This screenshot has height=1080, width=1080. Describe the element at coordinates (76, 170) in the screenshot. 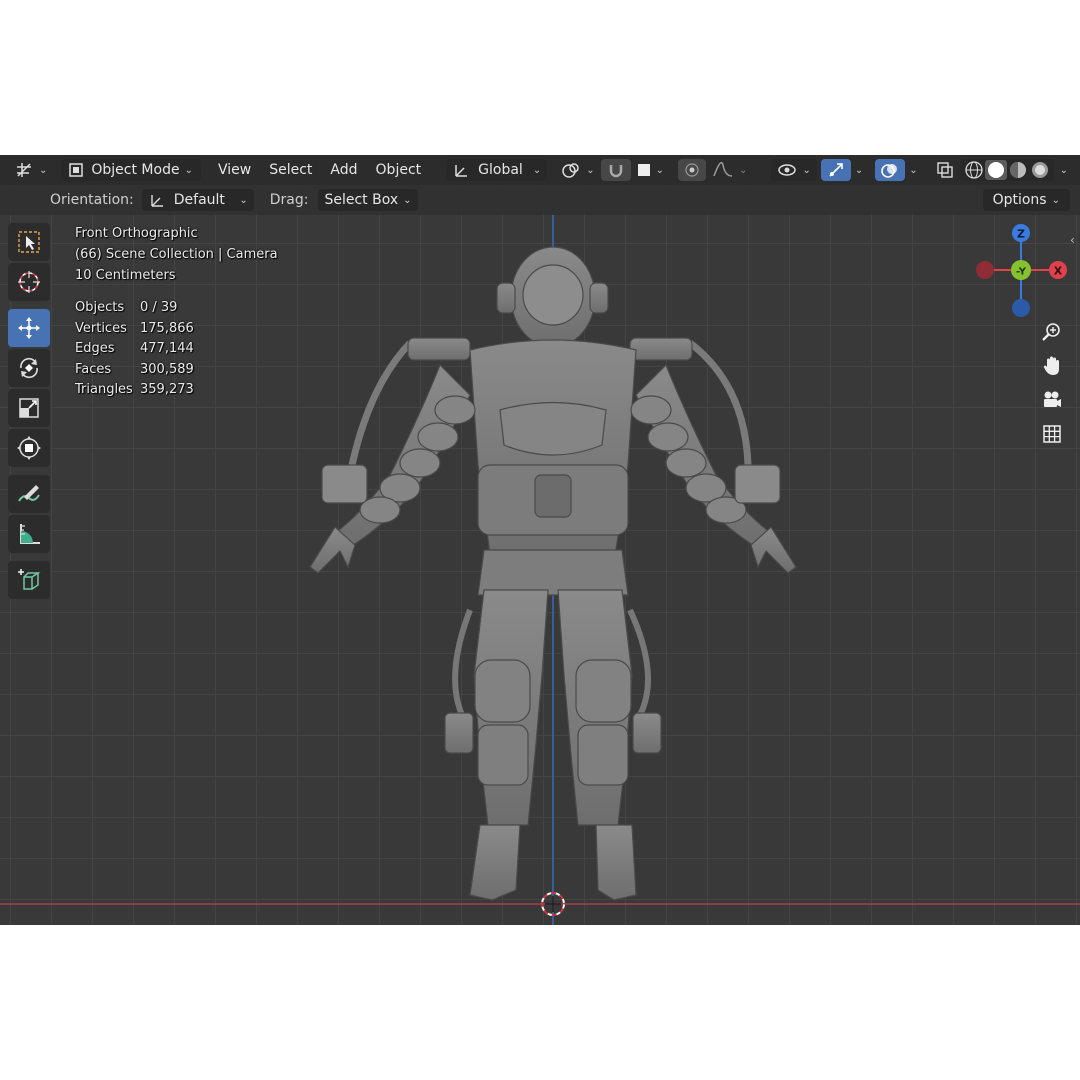

I see `object-mode-icon` at that location.